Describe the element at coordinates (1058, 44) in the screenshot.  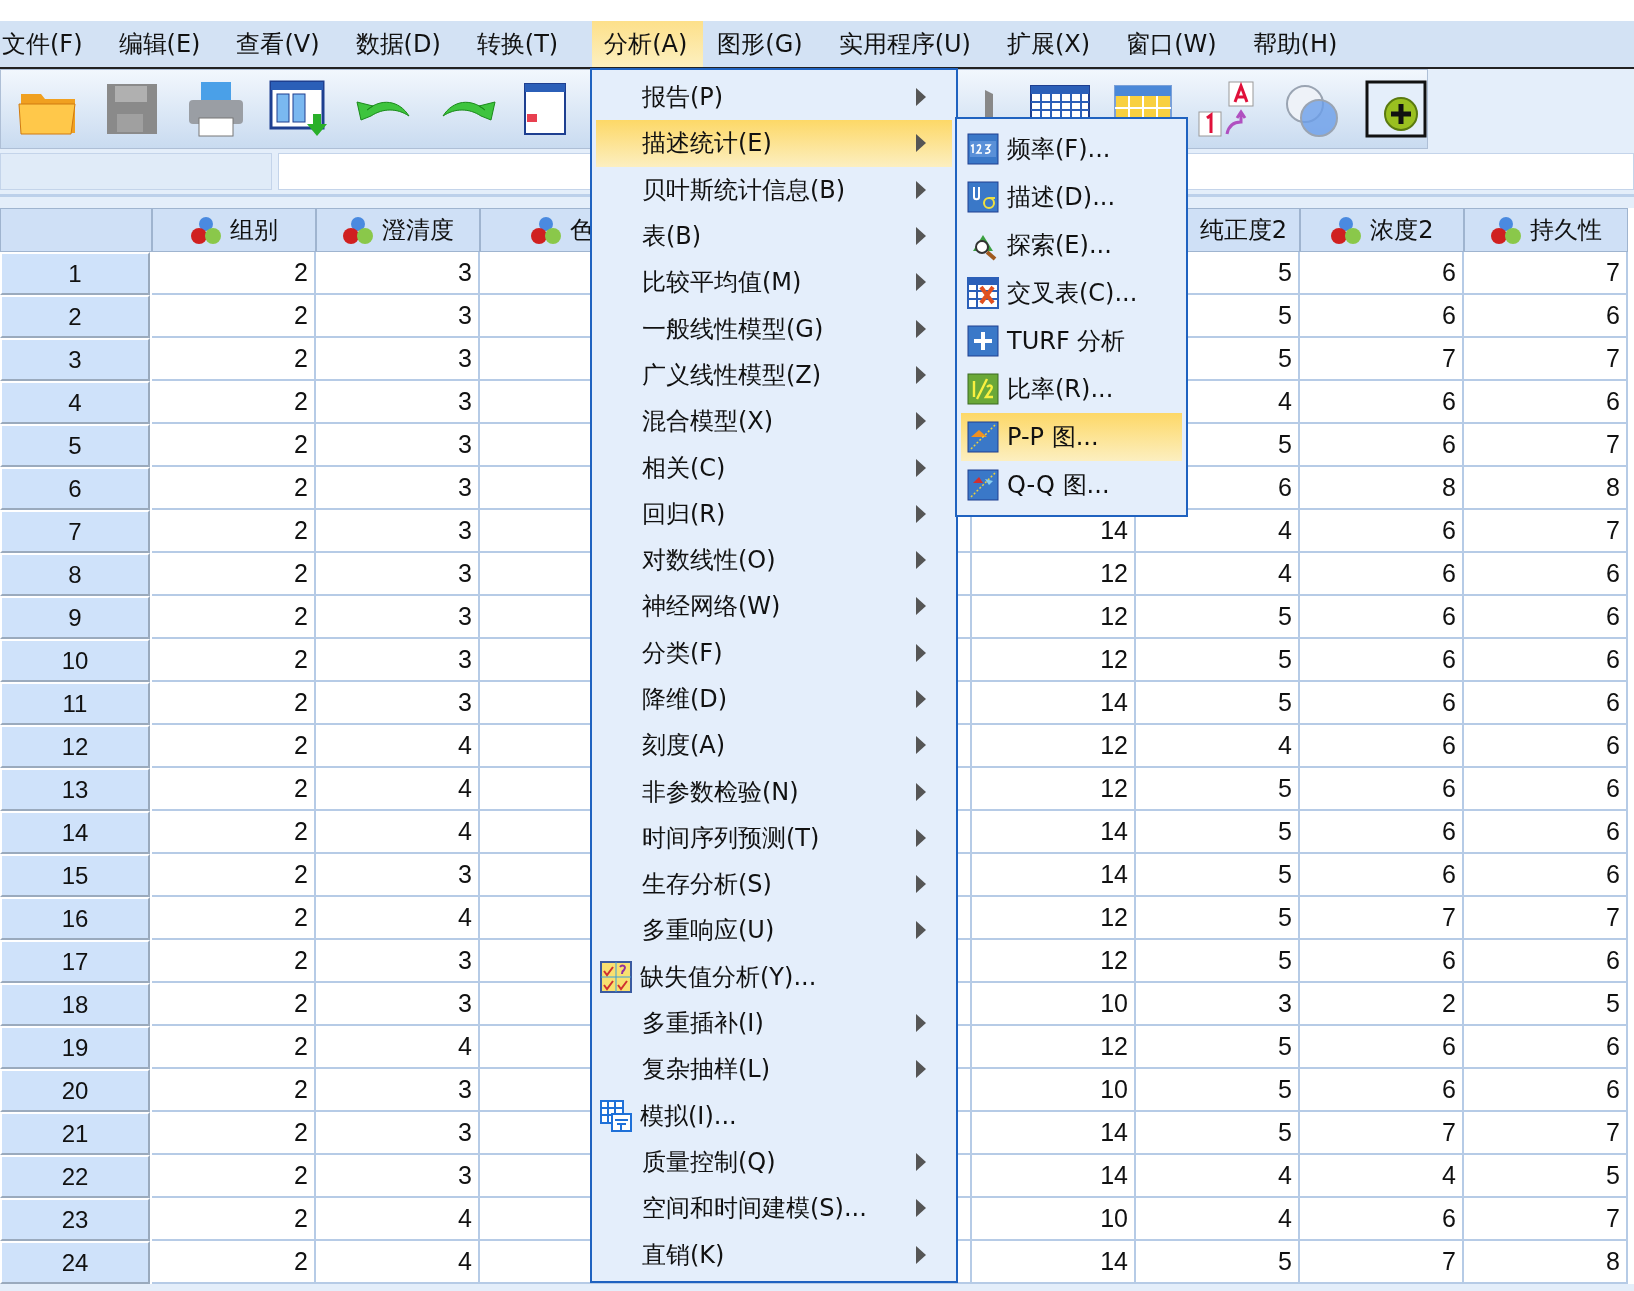
I see `menu-item: 扩展(X)` at that location.